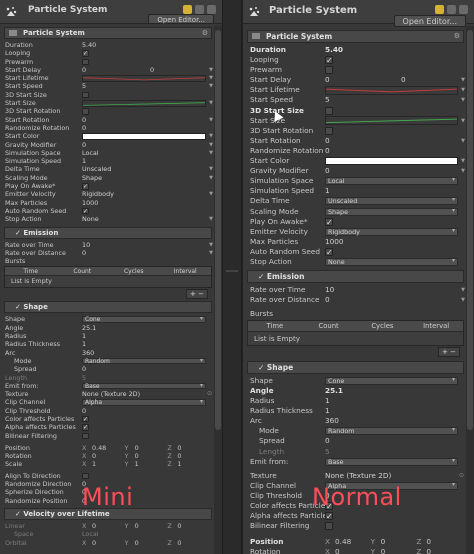  What do you see at coordinates (193, 543) in the screenshot?
I see `orbital-z-field: 0` at bounding box center [193, 543].